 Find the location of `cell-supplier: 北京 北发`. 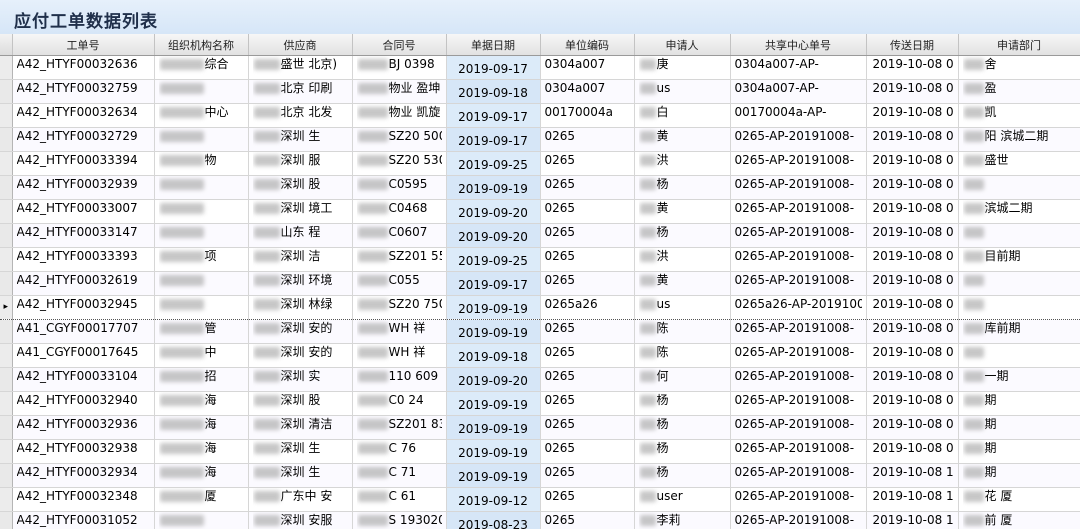

cell-supplier: 北京 北发 is located at coordinates (300, 115).